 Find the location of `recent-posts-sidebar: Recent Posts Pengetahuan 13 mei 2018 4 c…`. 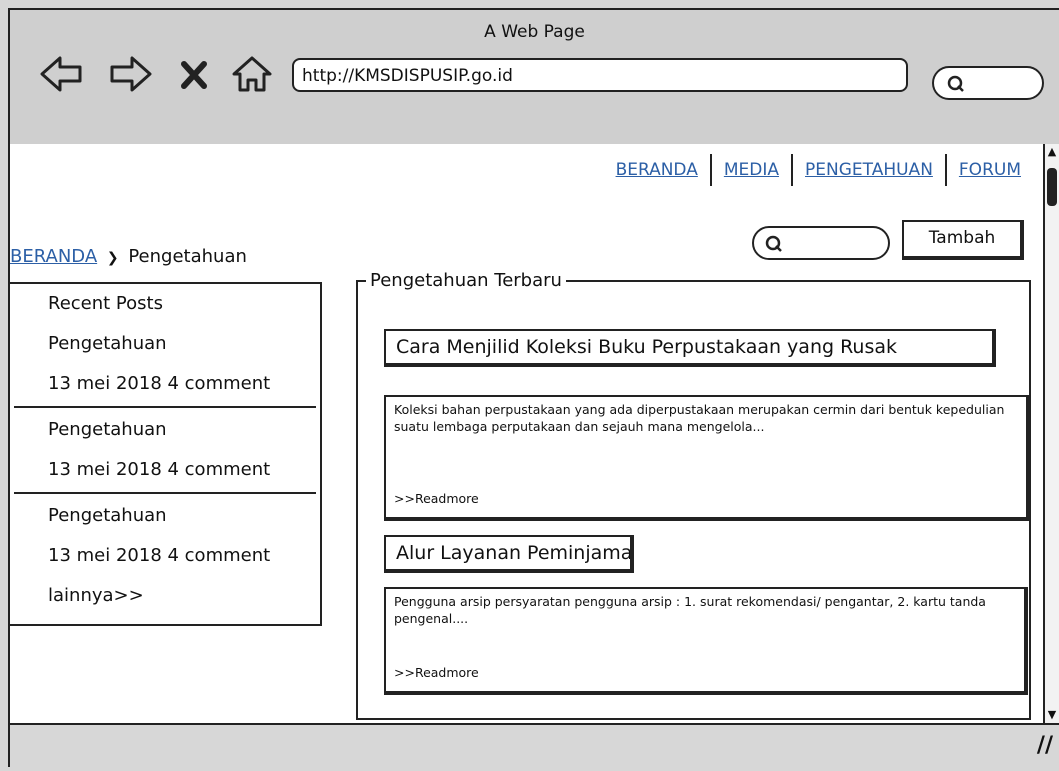

recent-posts-sidebar: Recent Posts Pengetahuan 13 mei 2018 4 c… is located at coordinates (166, 454).